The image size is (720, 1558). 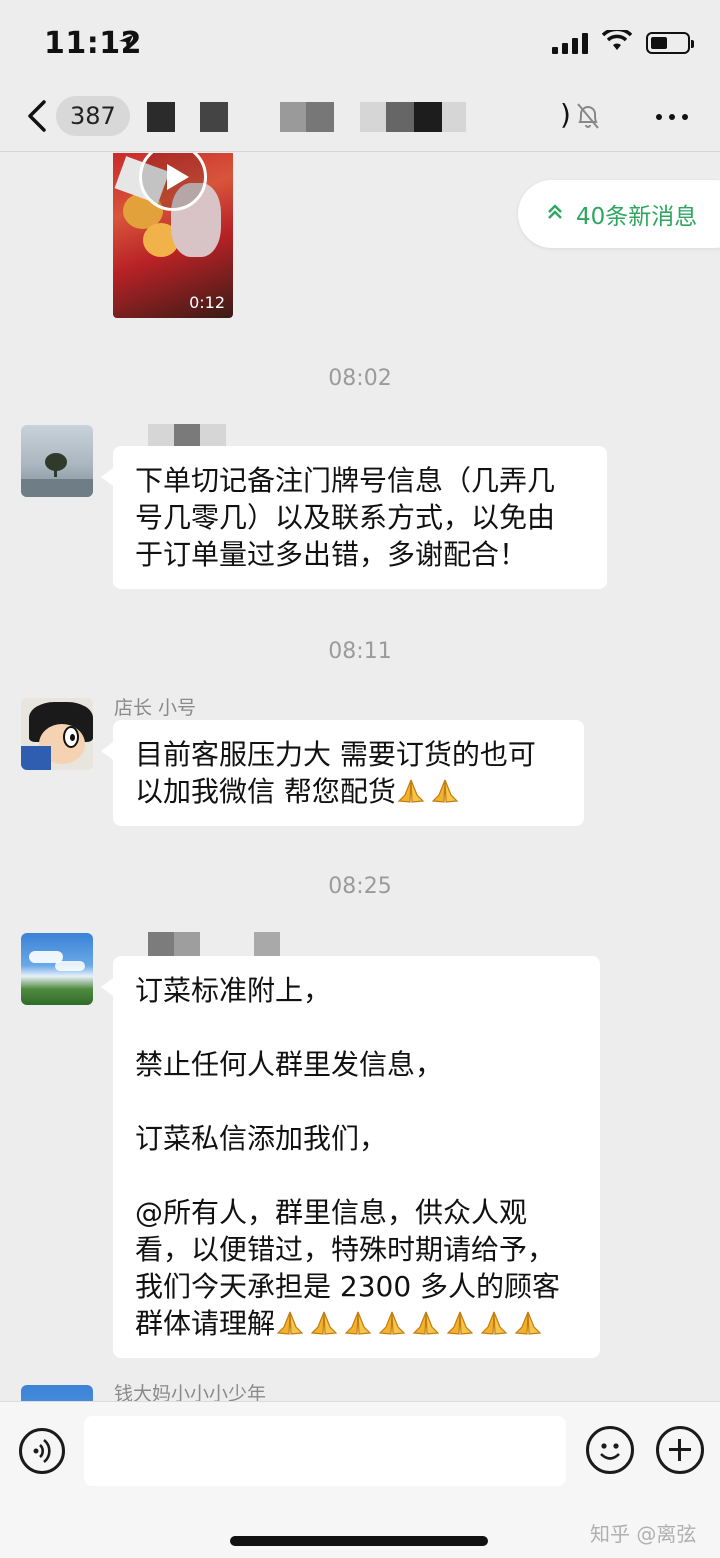 I want to click on more-options-icon, so click(x=672, y=117).